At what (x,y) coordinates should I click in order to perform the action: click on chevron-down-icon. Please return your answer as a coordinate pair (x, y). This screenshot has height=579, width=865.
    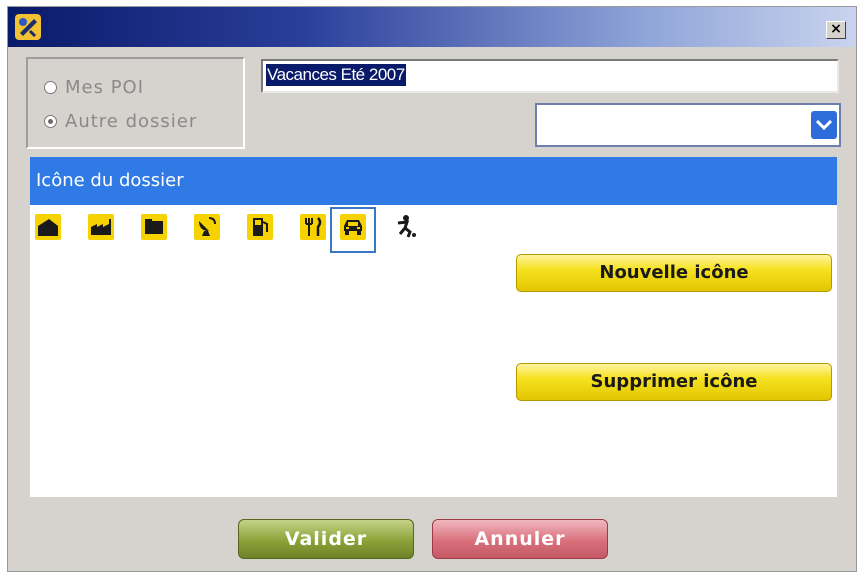
    Looking at the image, I should click on (824, 125).